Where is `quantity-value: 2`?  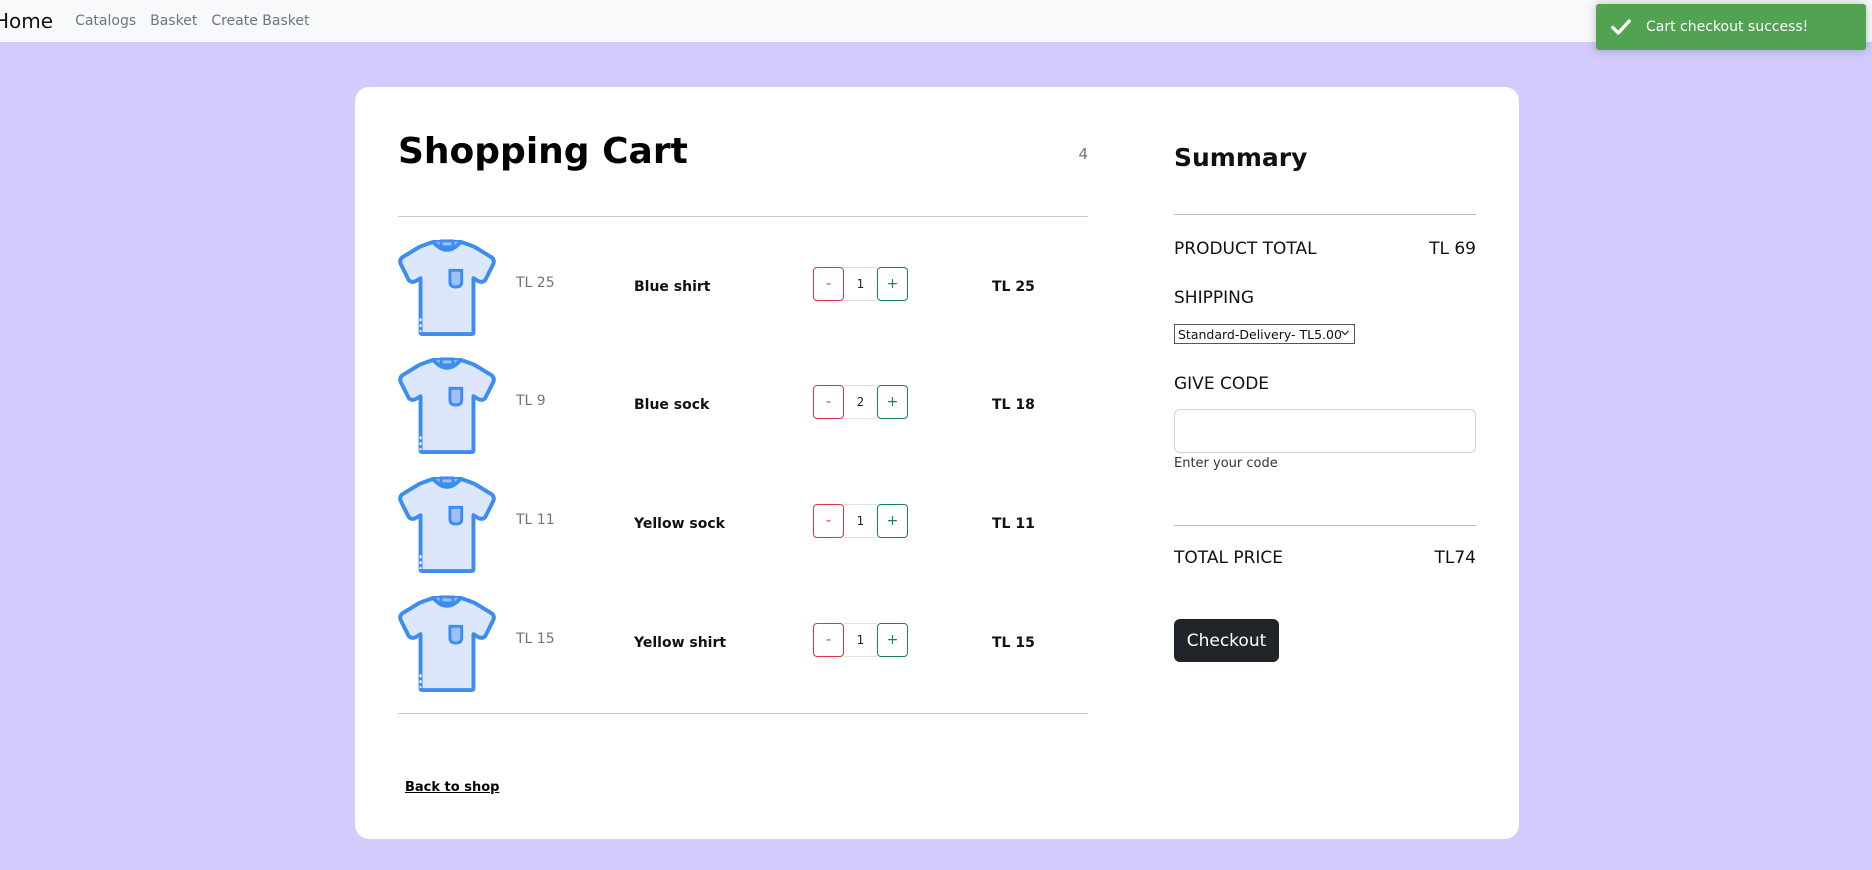 quantity-value: 2 is located at coordinates (860, 402).